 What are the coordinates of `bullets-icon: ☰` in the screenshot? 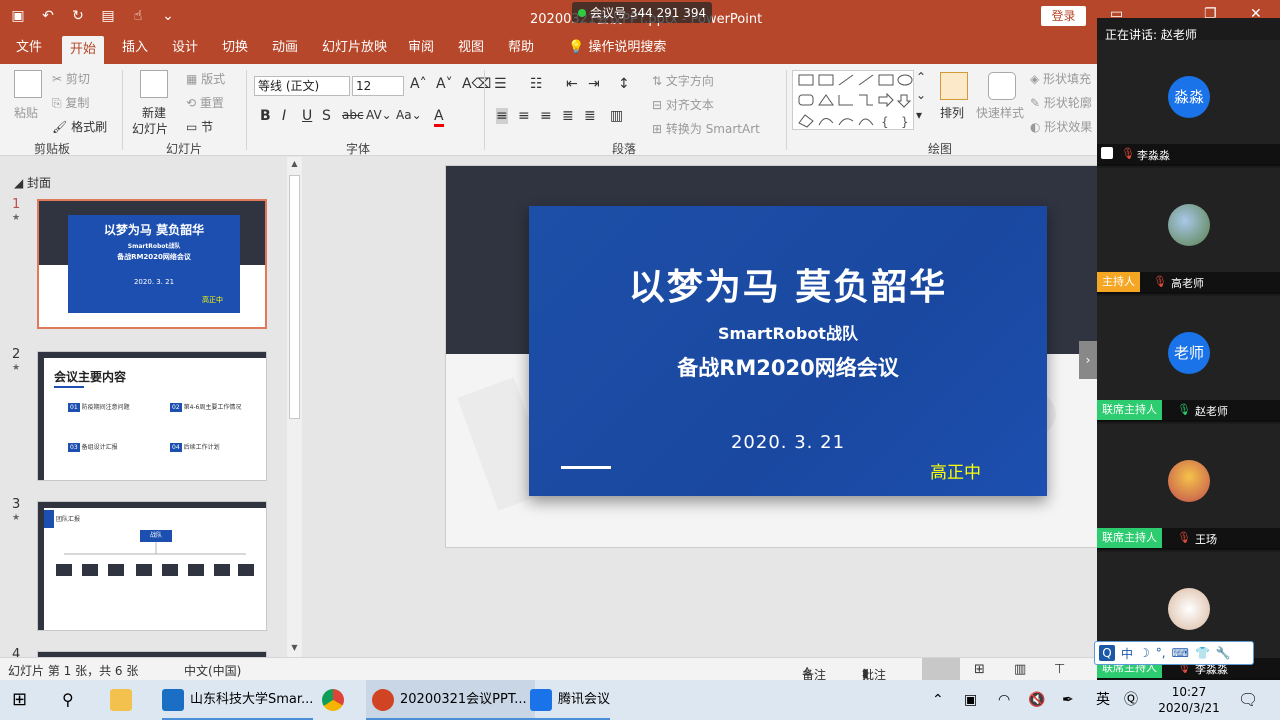 It's located at (500, 84).